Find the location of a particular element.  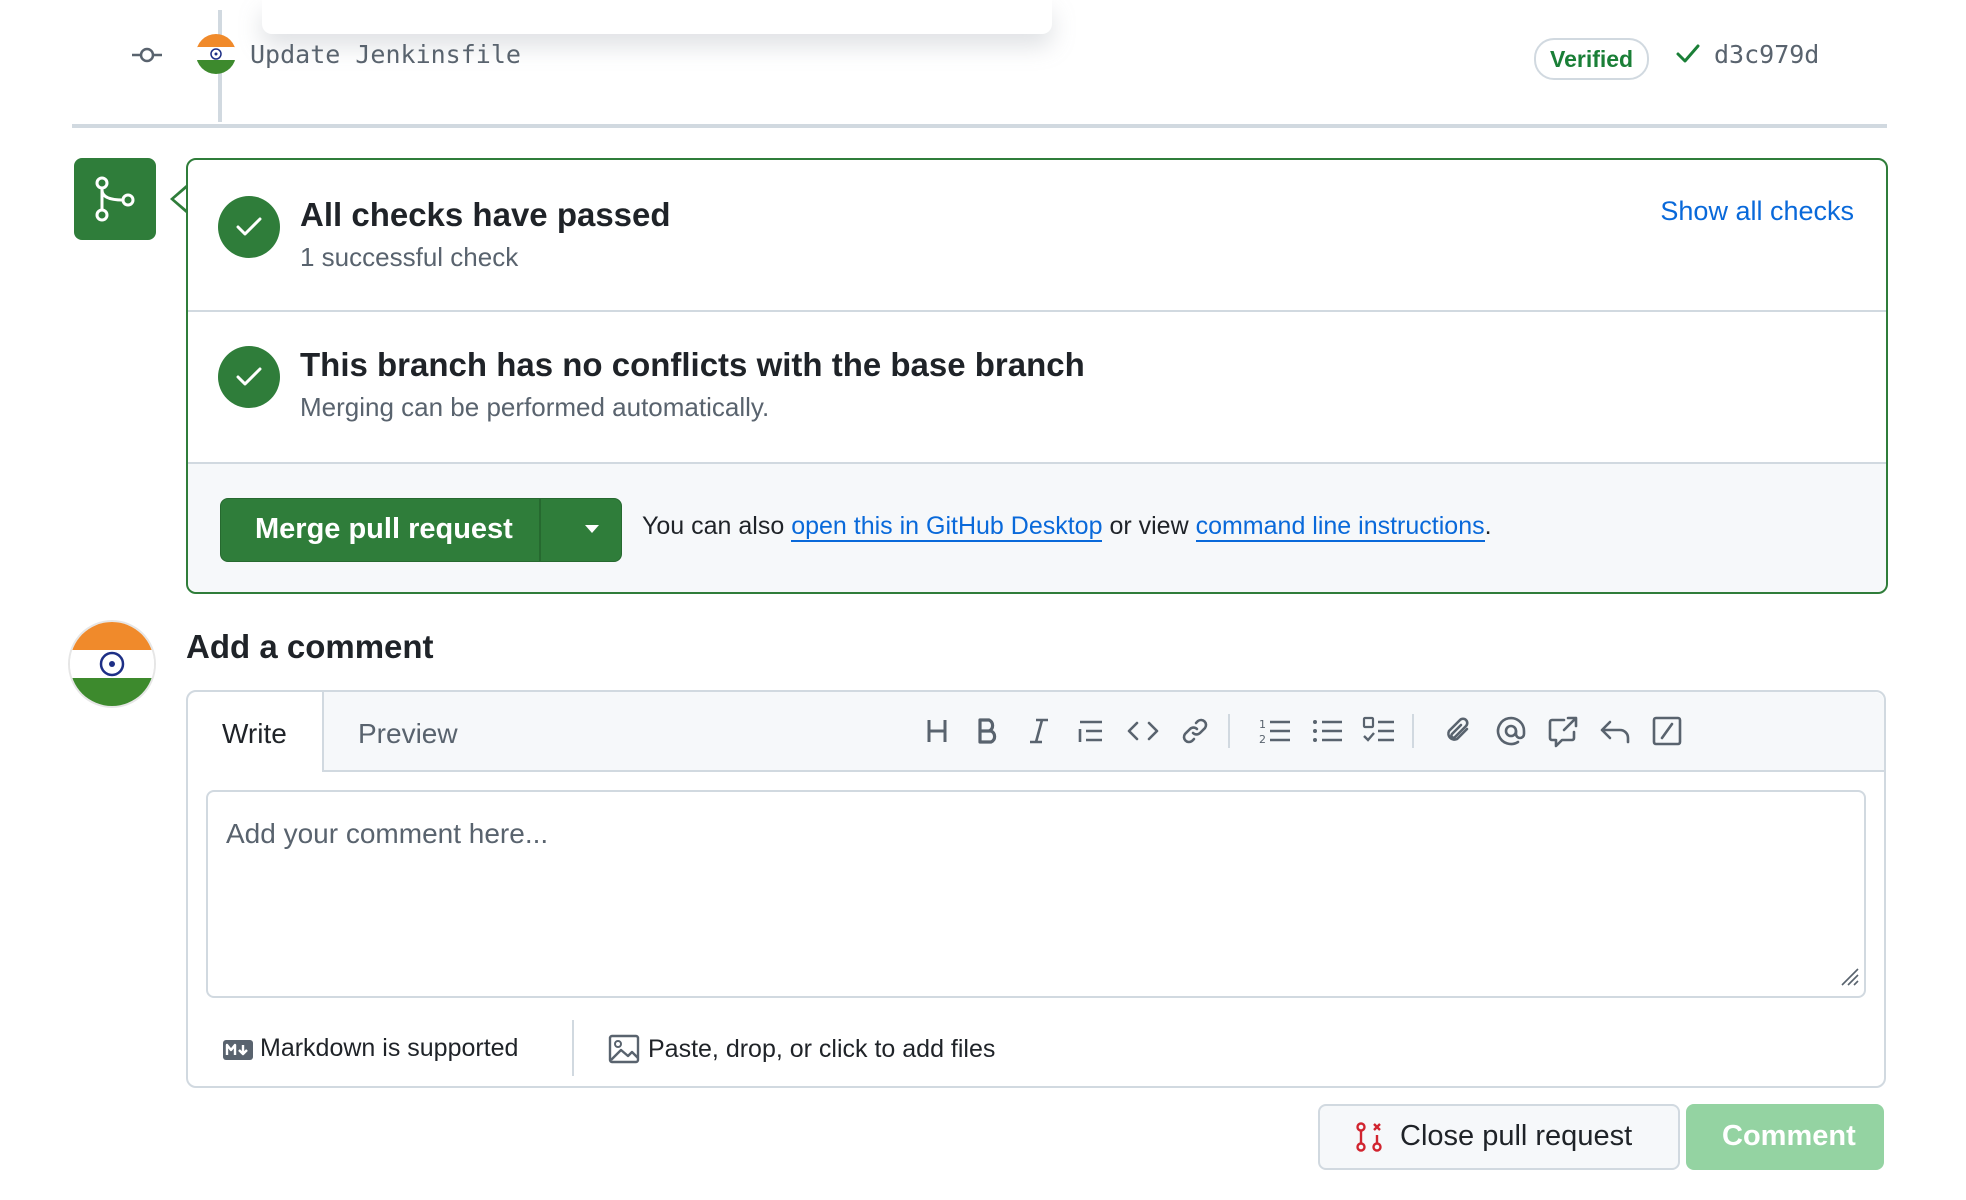

heading-icon is located at coordinates (937, 731).